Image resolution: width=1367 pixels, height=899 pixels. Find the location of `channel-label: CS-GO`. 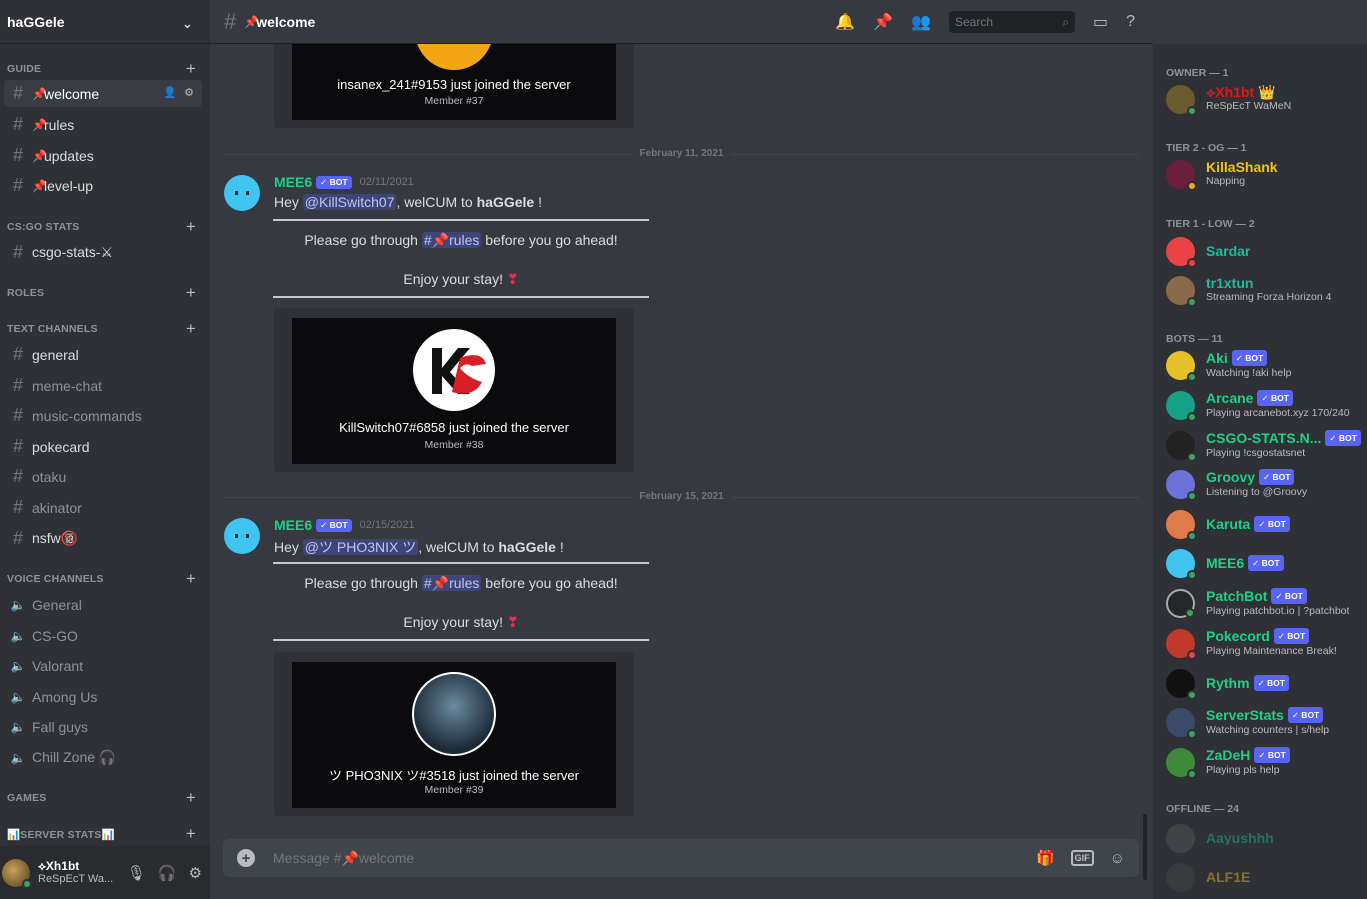

channel-label: CS-GO is located at coordinates (55, 635).